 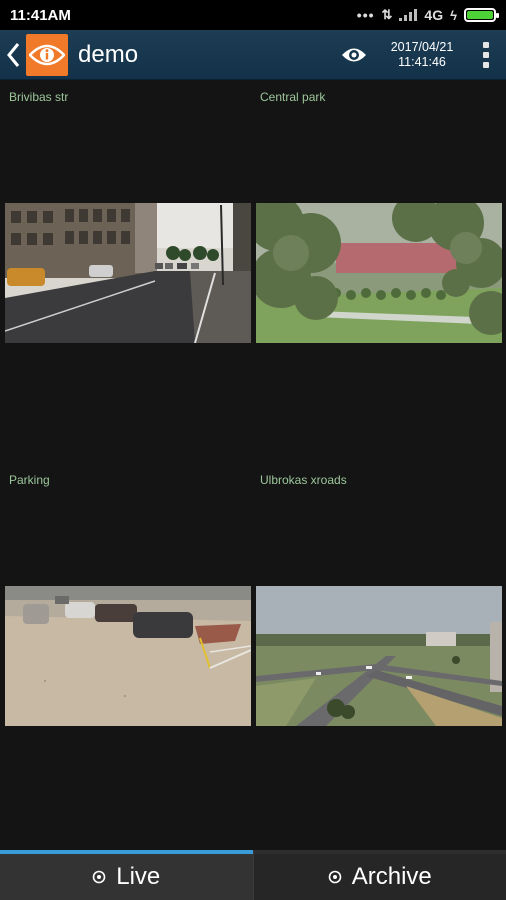 I want to click on app-logo, so click(x=47, y=54).